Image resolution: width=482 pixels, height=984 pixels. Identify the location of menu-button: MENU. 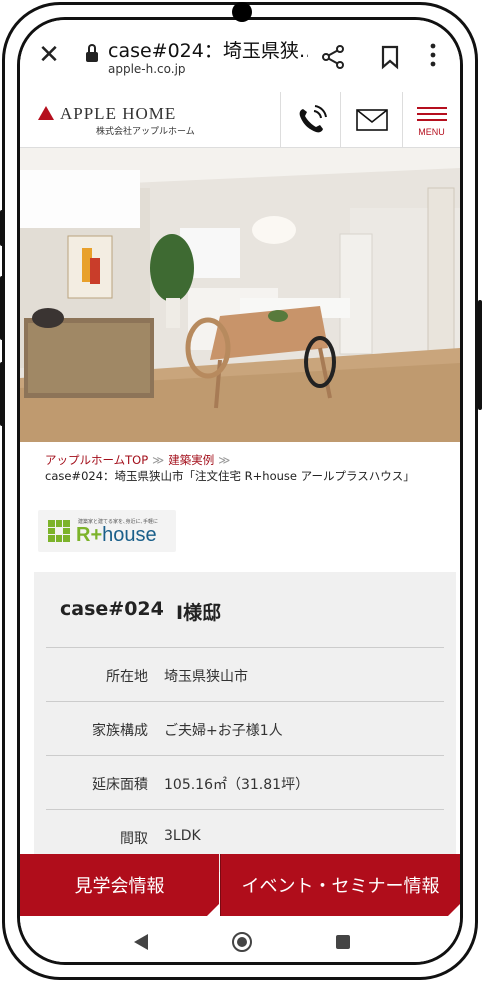
(431, 120).